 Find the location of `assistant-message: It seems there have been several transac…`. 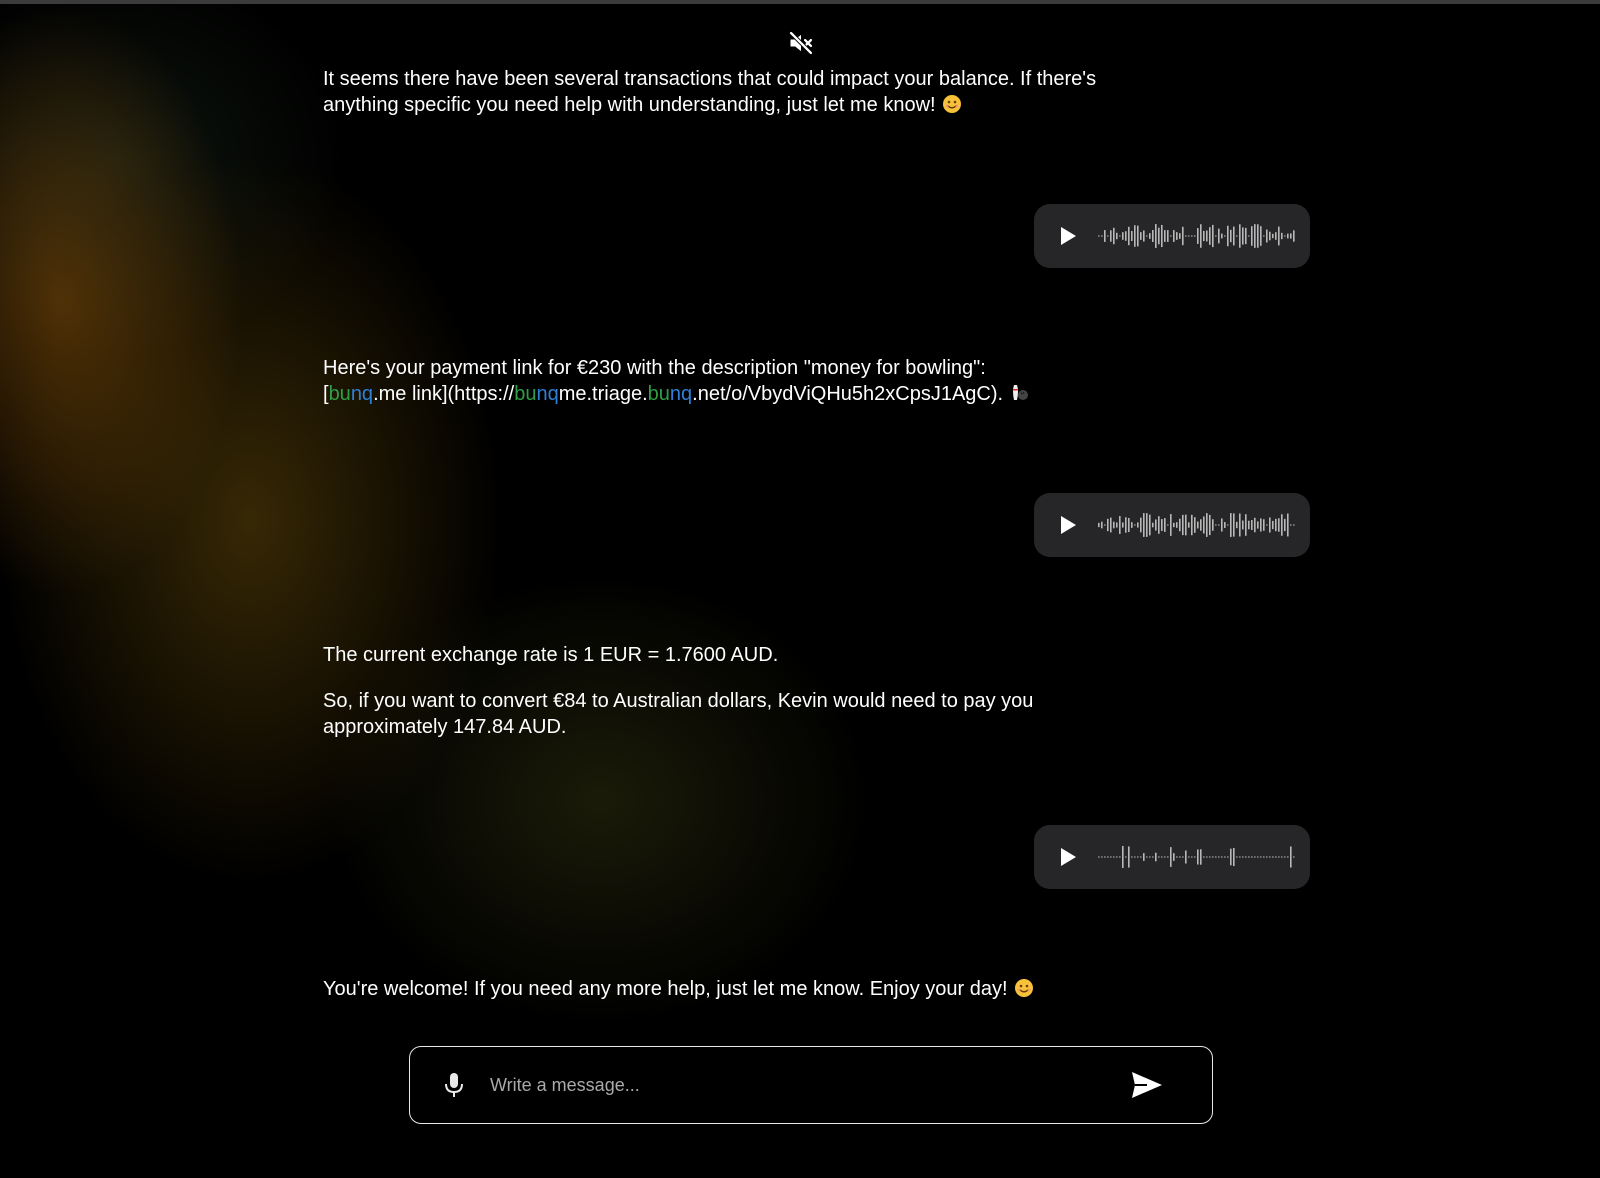

assistant-message: It seems there have been several transac… is located at coordinates (713, 92).